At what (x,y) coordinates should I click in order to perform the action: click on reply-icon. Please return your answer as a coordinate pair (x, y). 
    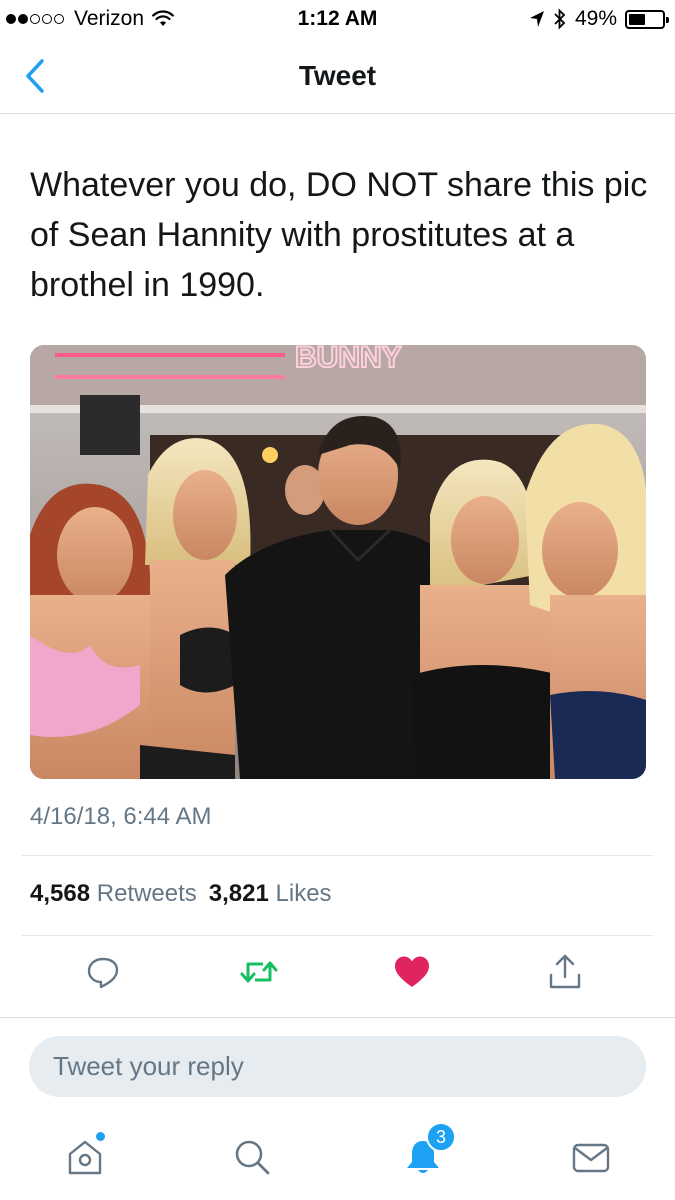
    Looking at the image, I should click on (103, 973).